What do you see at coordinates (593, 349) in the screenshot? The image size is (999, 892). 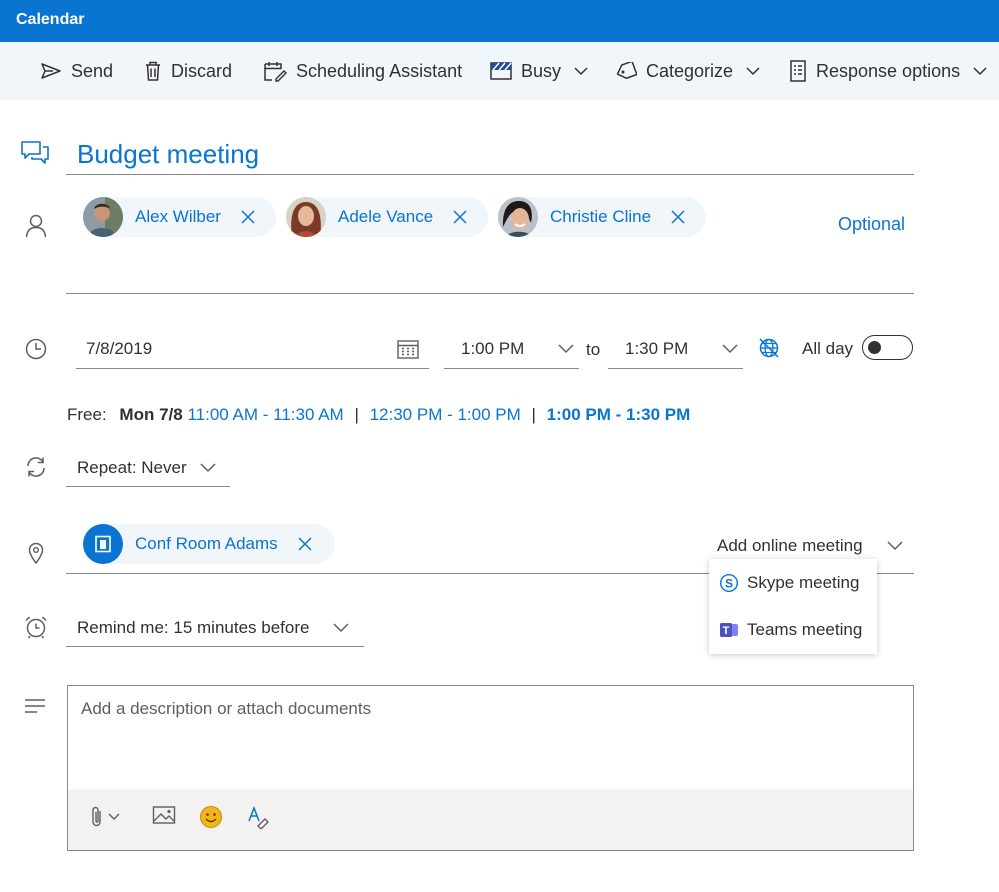 I see `to-label: to` at bounding box center [593, 349].